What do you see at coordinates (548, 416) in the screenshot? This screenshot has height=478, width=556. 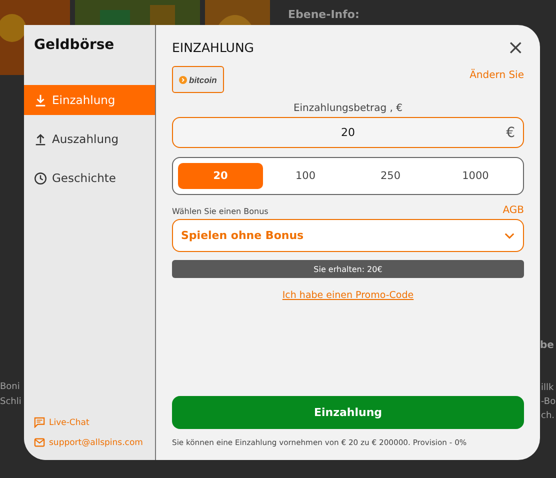 I see `body-text: ch.` at bounding box center [548, 416].